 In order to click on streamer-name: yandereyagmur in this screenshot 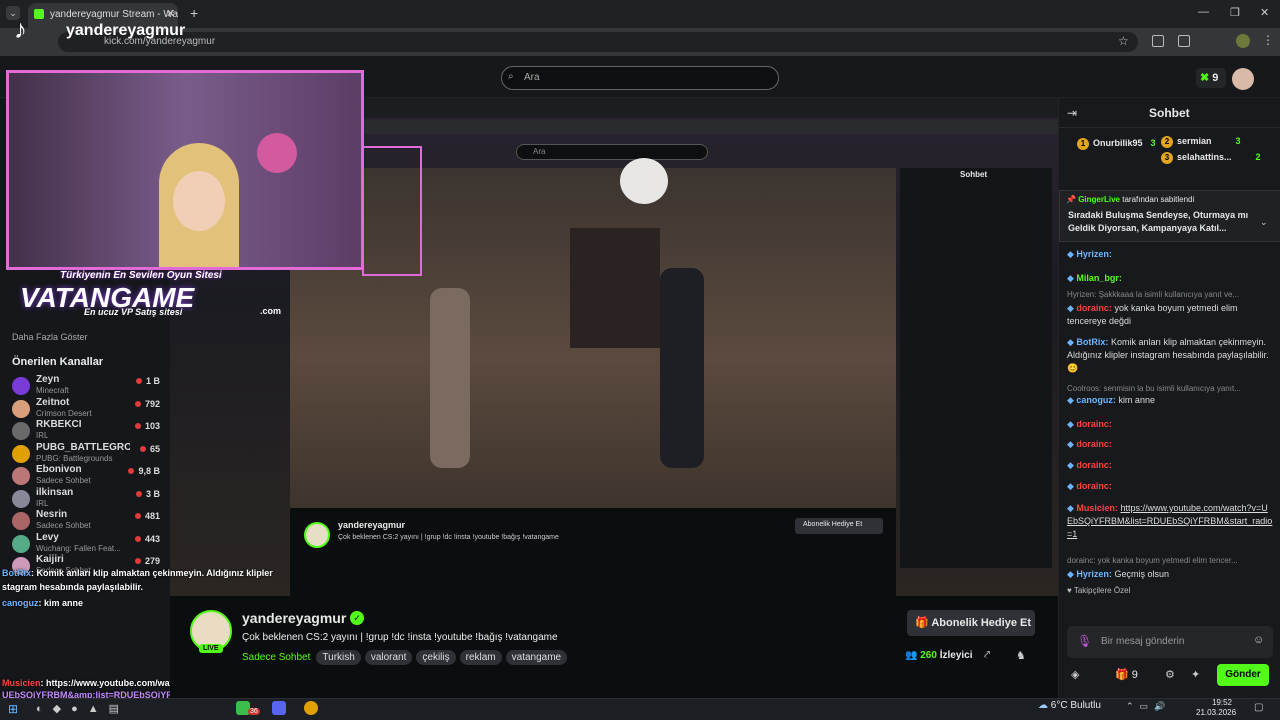, I will do `click(294, 618)`.